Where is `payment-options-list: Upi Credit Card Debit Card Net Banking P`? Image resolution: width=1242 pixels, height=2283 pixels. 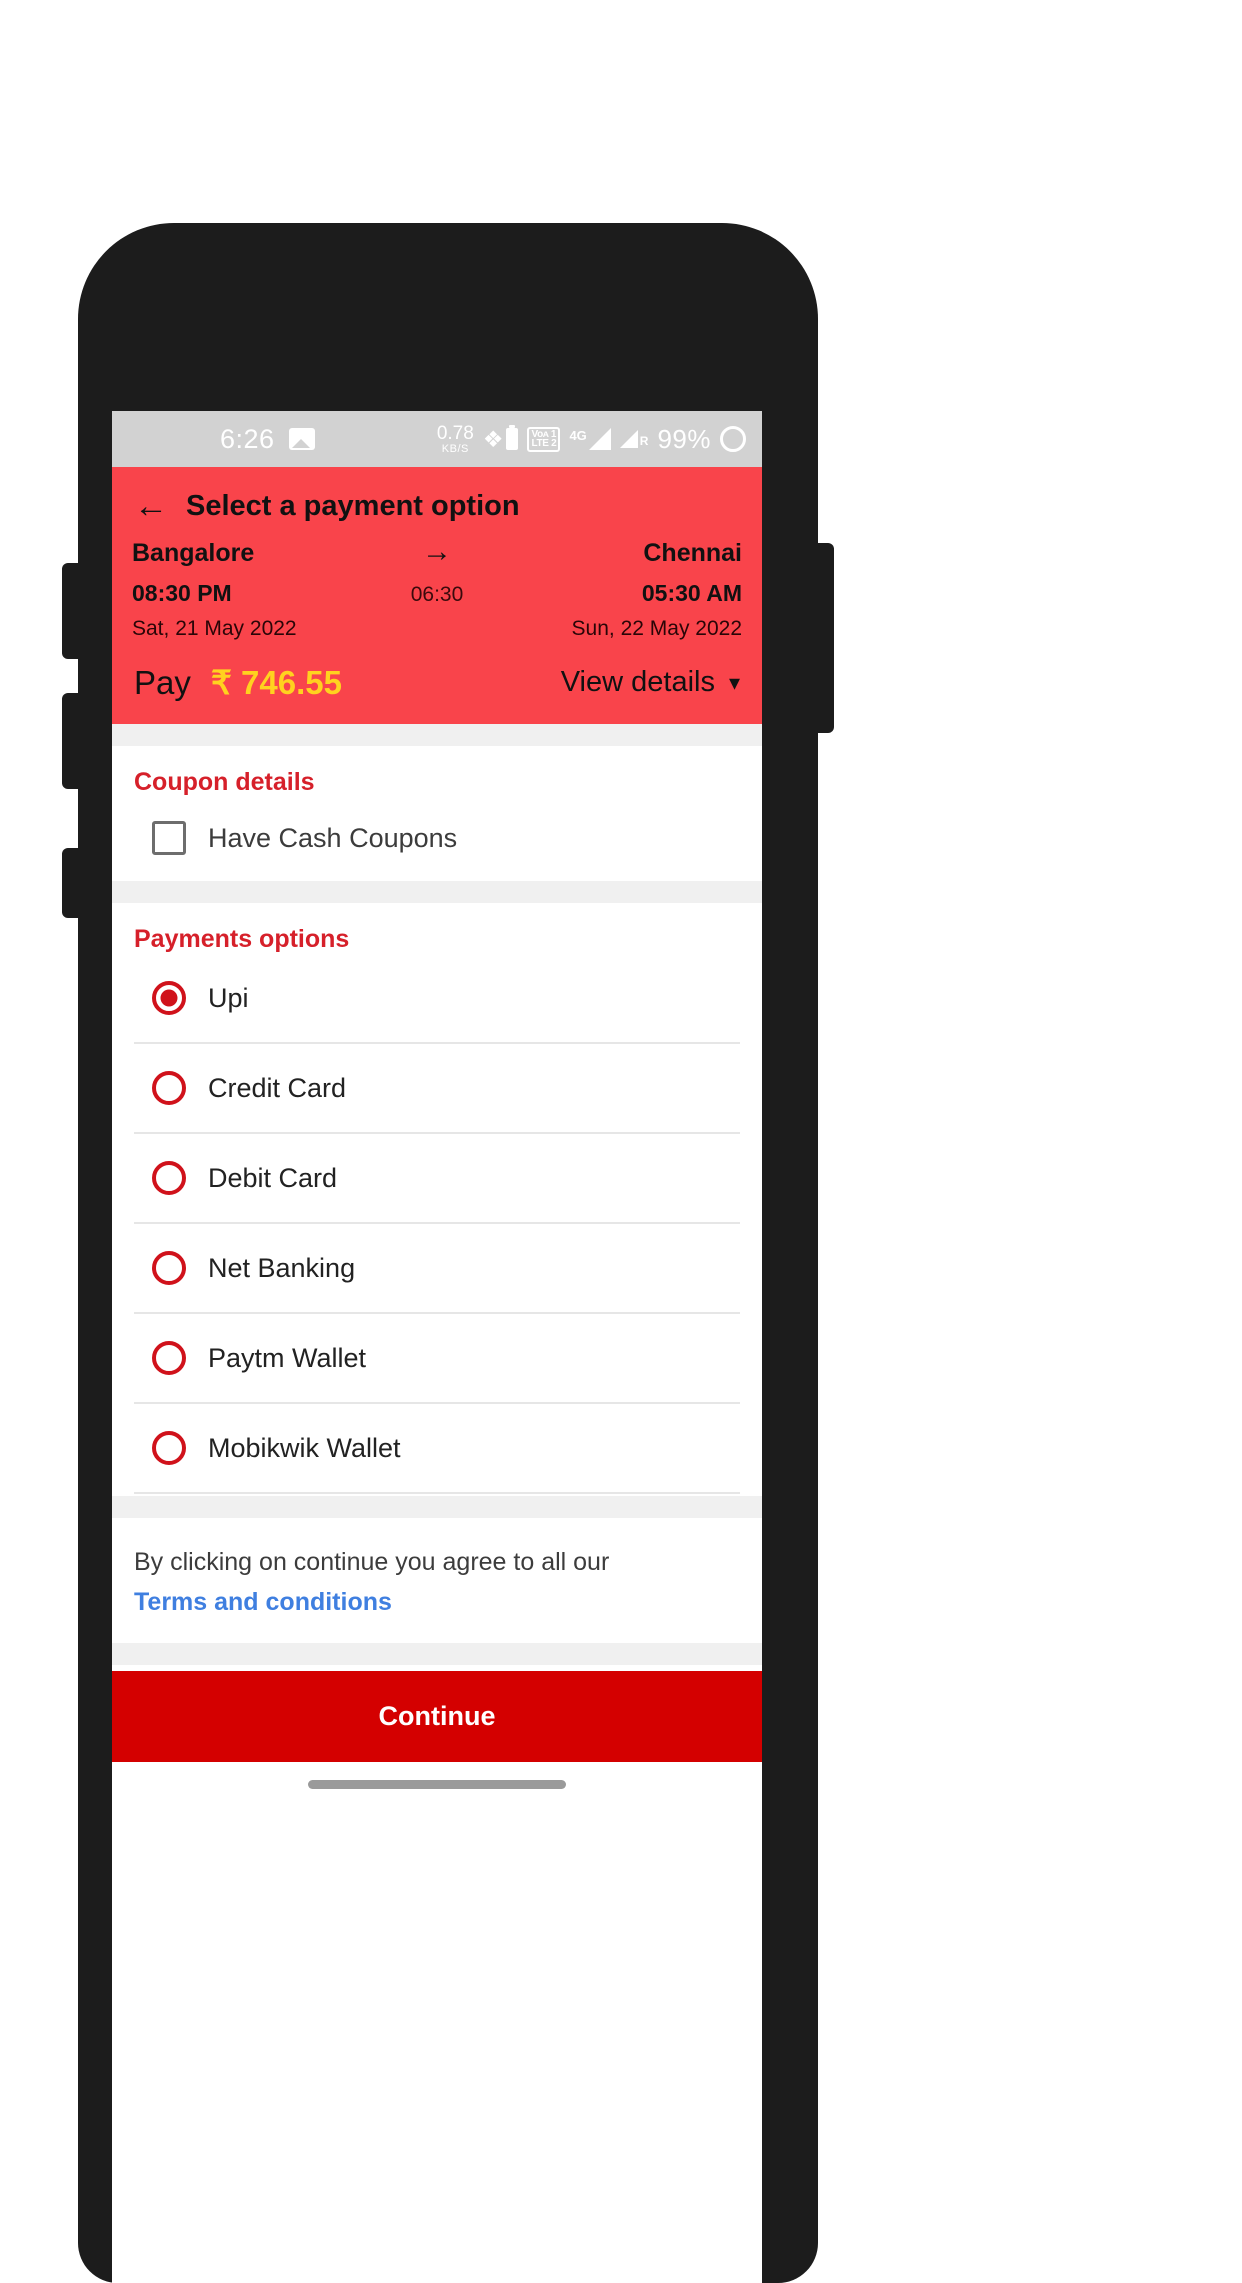
payment-options-list: Upi Credit Card Debit Card Net Banking P is located at coordinates (437, 1225).